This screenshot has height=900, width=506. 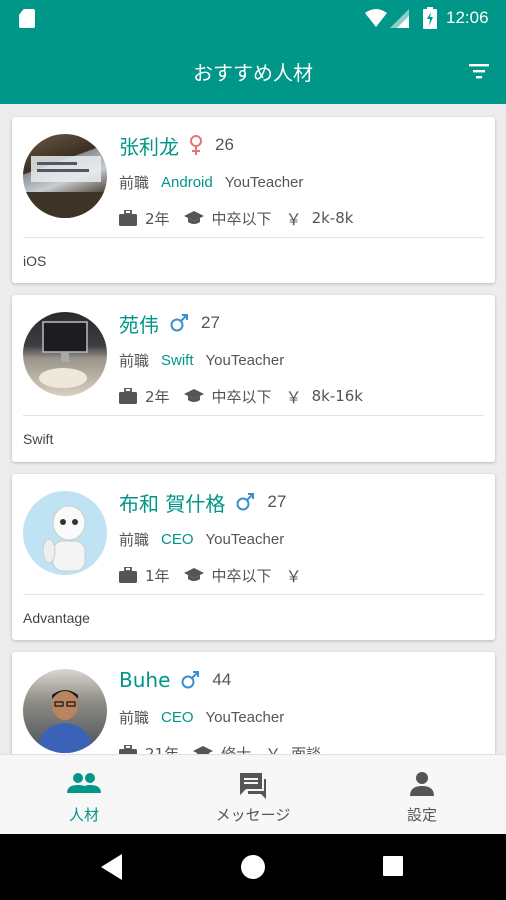 I want to click on experience: 1年, so click(x=157, y=575).